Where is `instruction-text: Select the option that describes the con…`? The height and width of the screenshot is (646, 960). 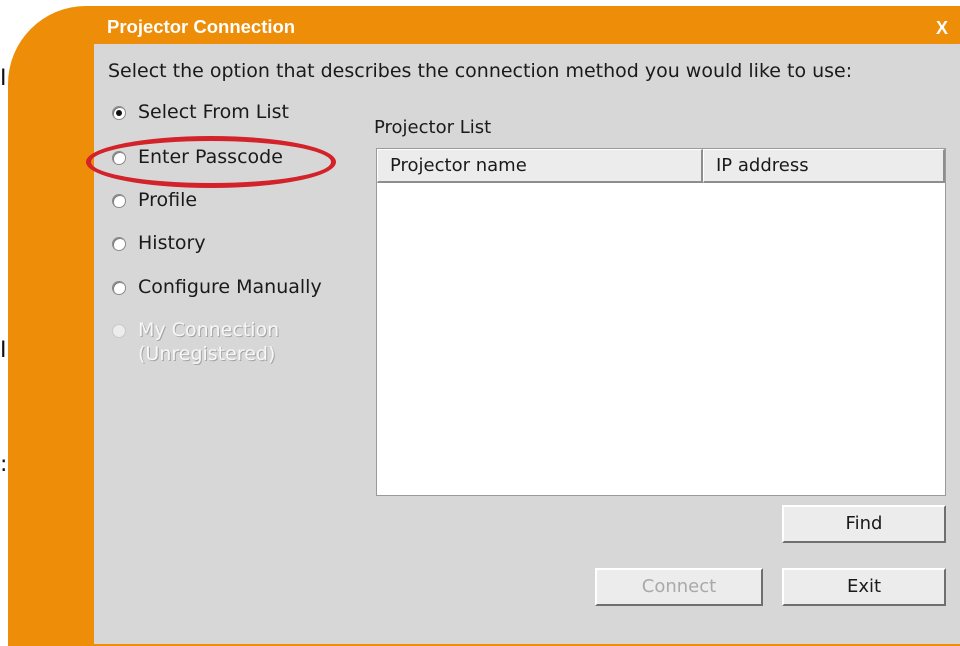 instruction-text: Select the option that describes the con… is located at coordinates (480, 71).